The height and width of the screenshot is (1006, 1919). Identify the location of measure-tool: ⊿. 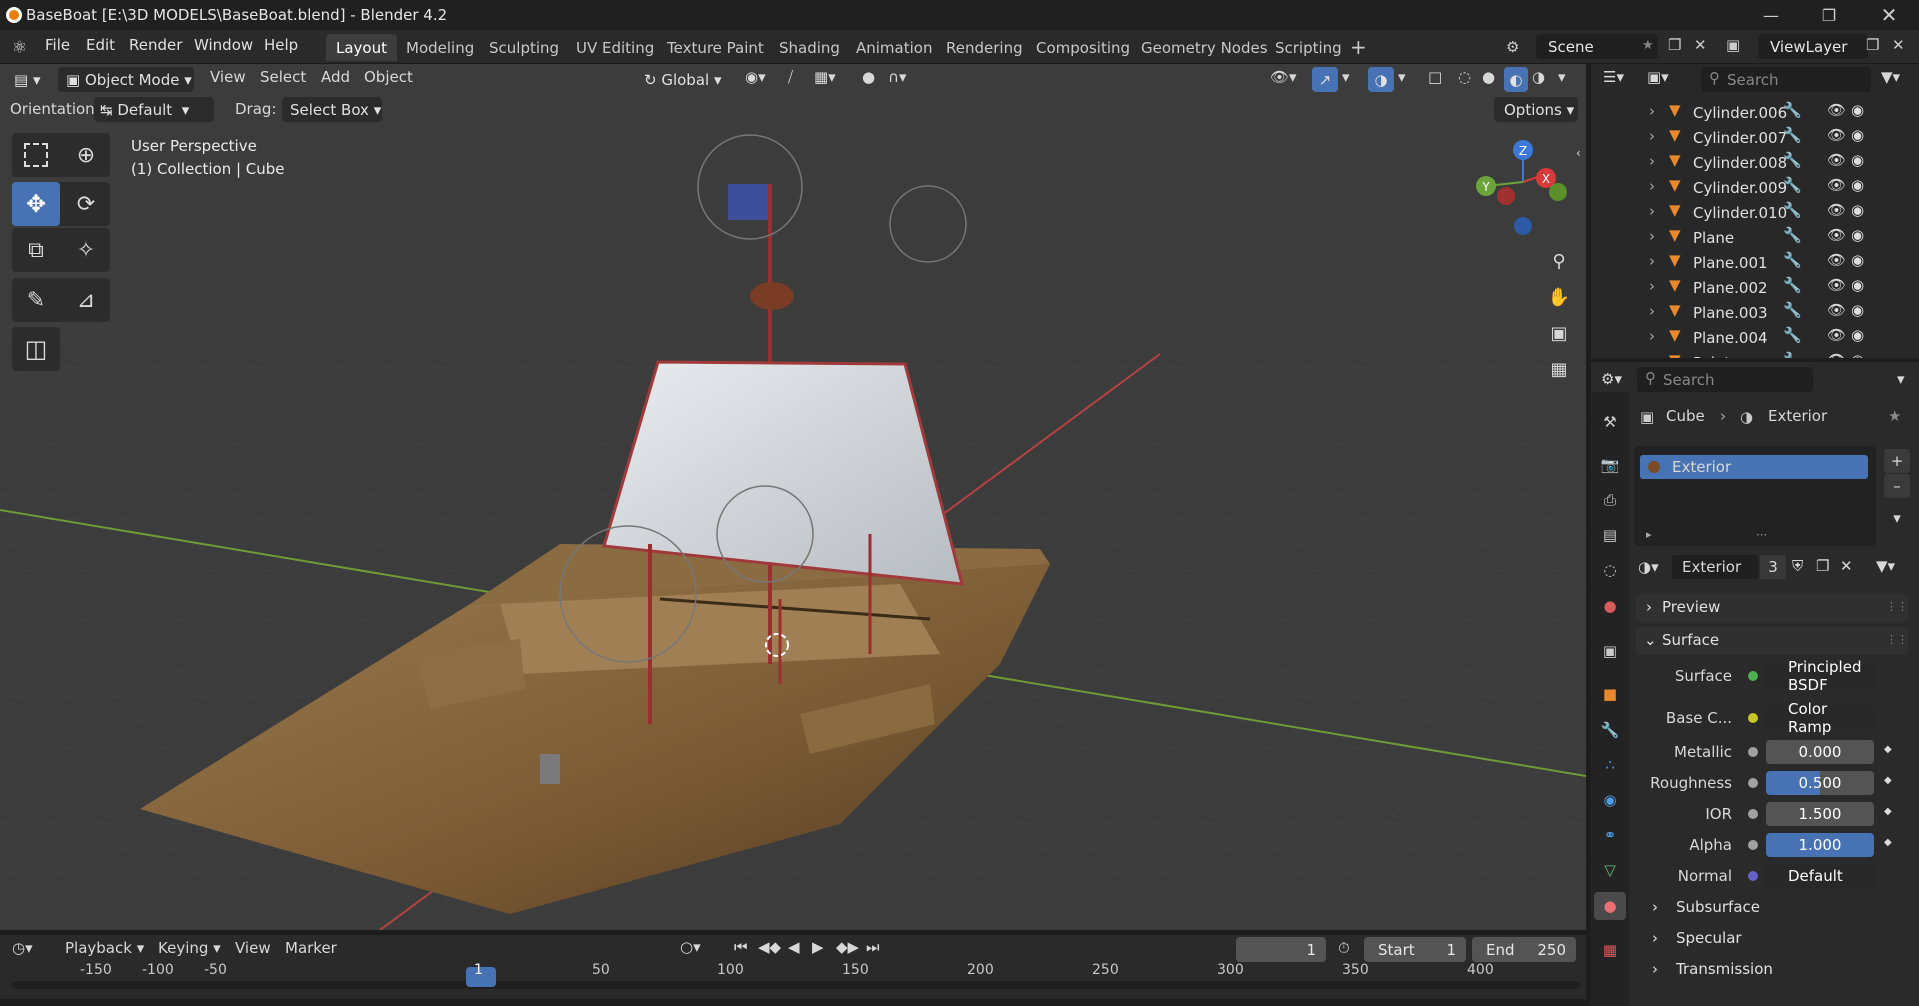
(86, 300).